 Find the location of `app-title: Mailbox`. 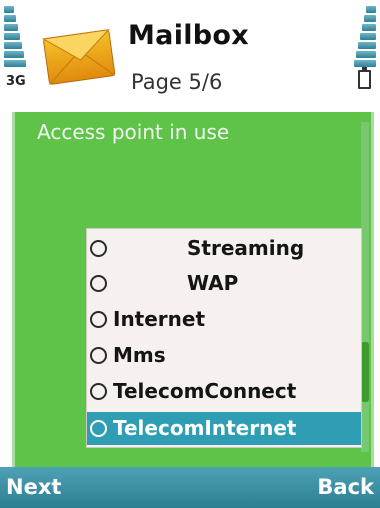

app-title: Mailbox is located at coordinates (188, 35).